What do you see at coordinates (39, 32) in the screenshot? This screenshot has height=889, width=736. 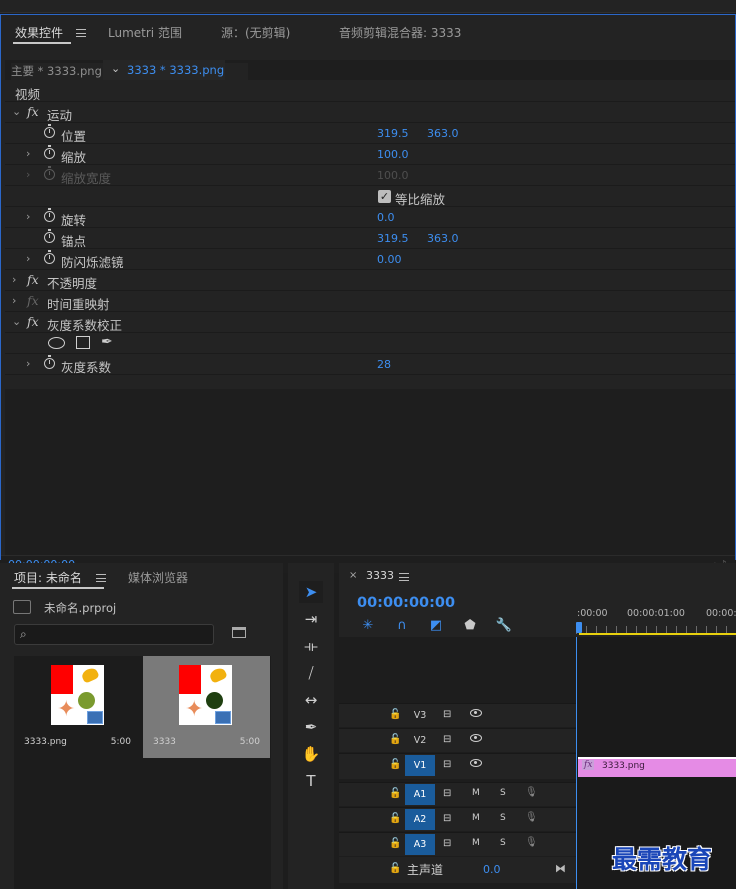 I see `tab-effect-controls: 效果控件` at bounding box center [39, 32].